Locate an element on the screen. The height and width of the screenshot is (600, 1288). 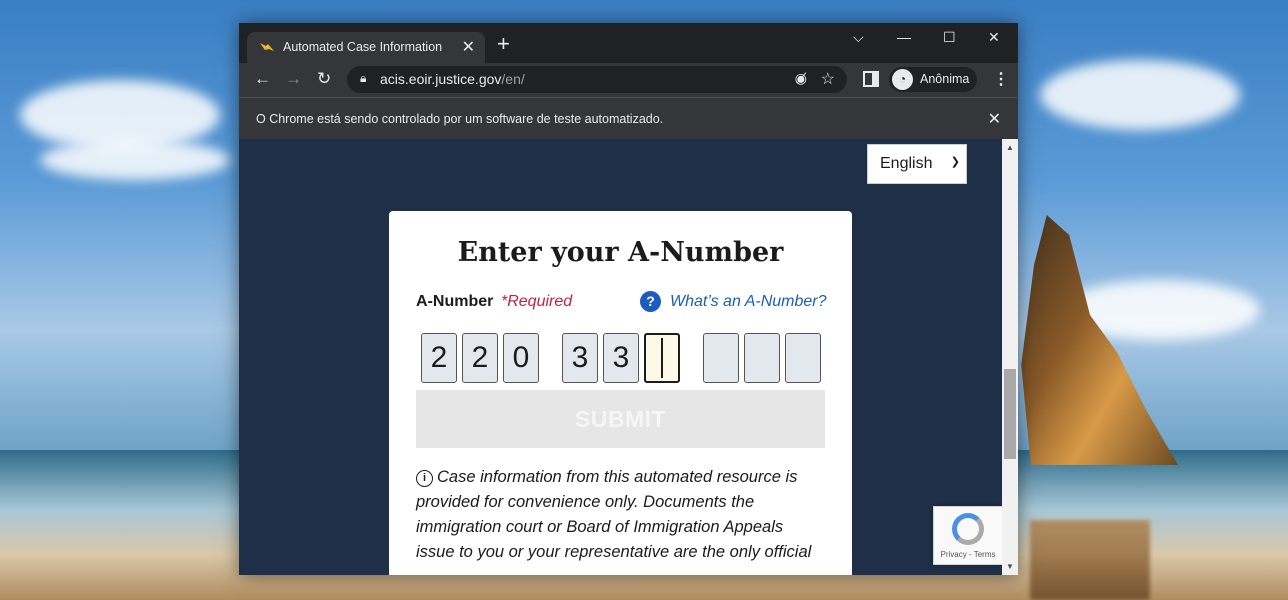
eagle-favicon-icon is located at coordinates (267, 47).